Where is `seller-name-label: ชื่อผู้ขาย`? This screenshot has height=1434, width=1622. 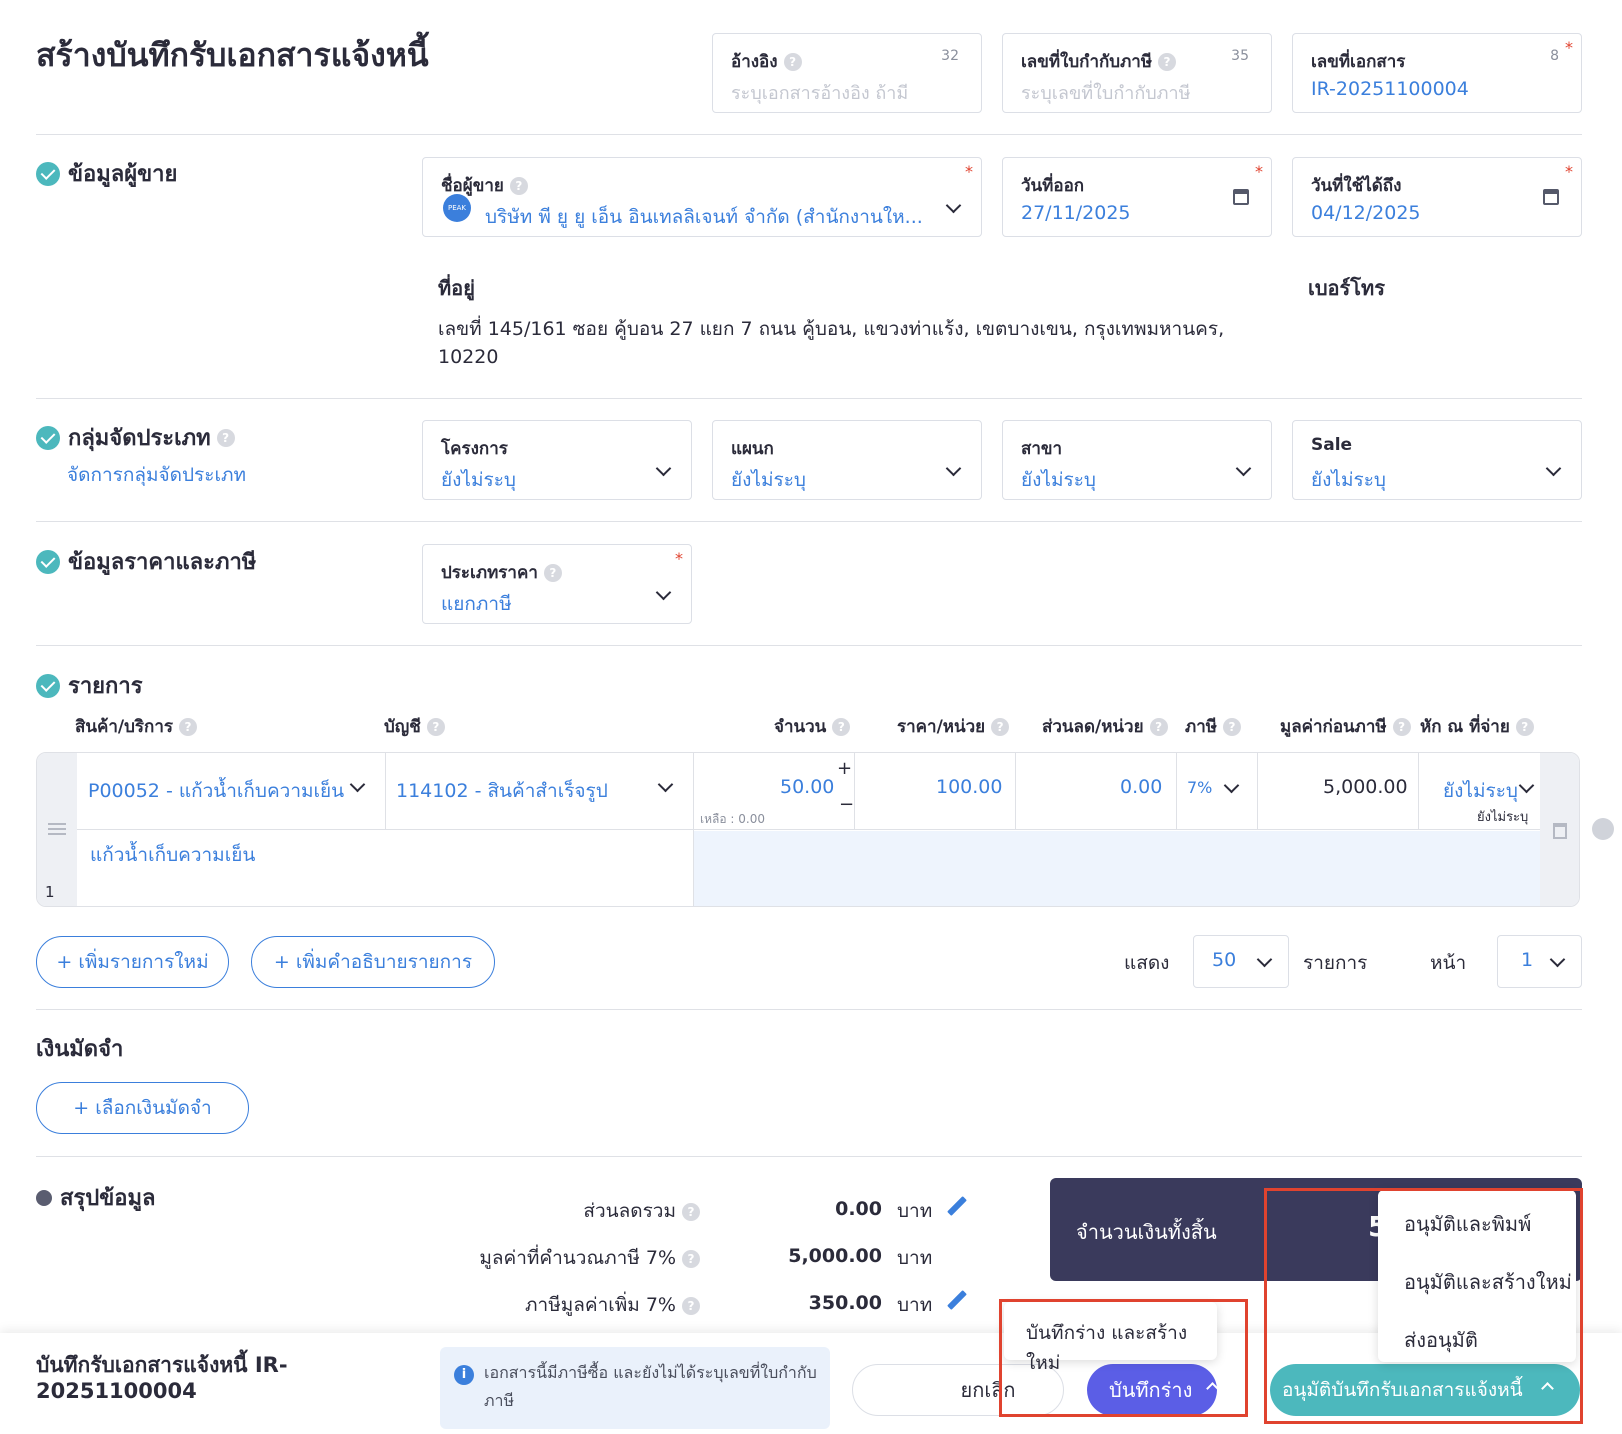 seller-name-label: ชื่อผู้ขาย is located at coordinates (472, 186).